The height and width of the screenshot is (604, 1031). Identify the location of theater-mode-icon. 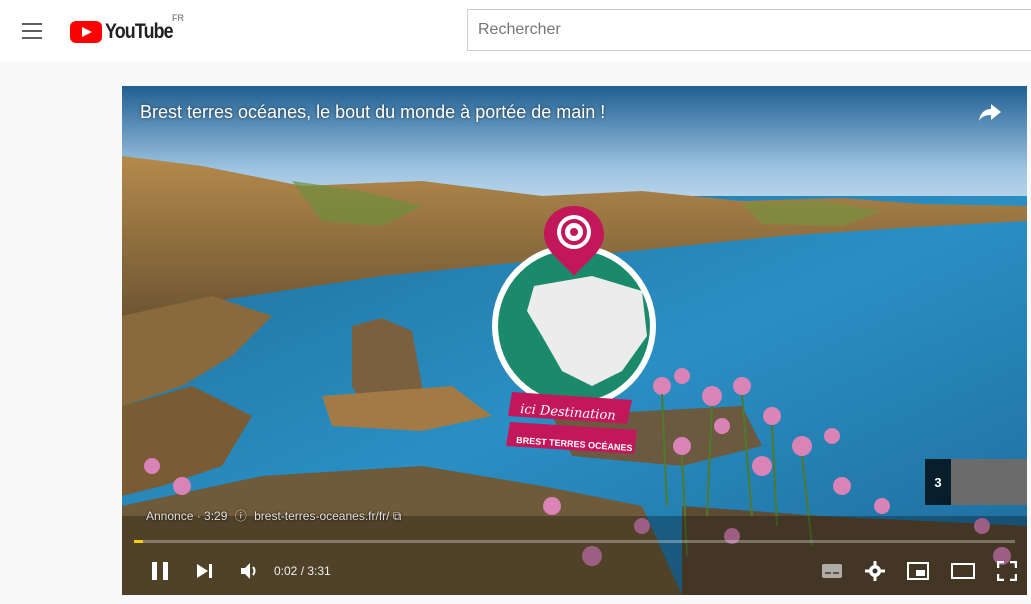
(963, 571).